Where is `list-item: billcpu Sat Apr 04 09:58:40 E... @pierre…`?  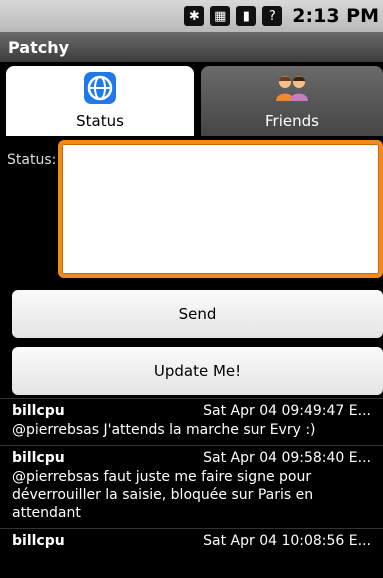 list-item: billcpu Sat Apr 04 09:58:40 E... @pierre… is located at coordinates (191, 486).